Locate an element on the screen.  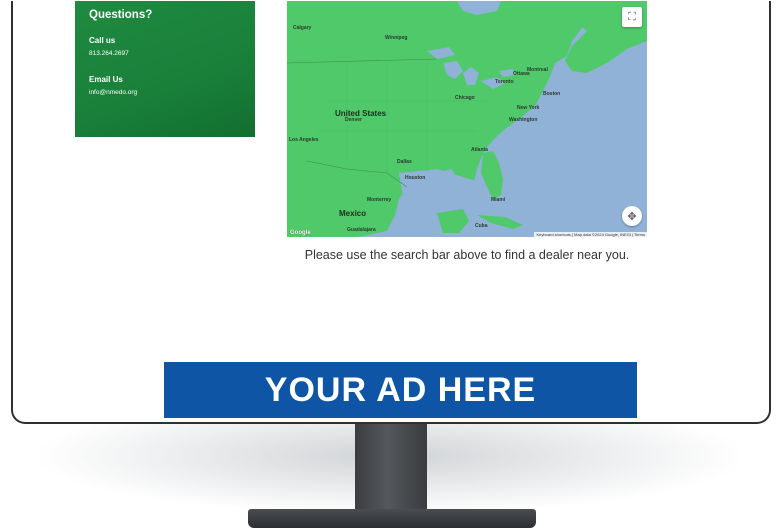
map-label-calgary: Calgary is located at coordinates (302, 28).